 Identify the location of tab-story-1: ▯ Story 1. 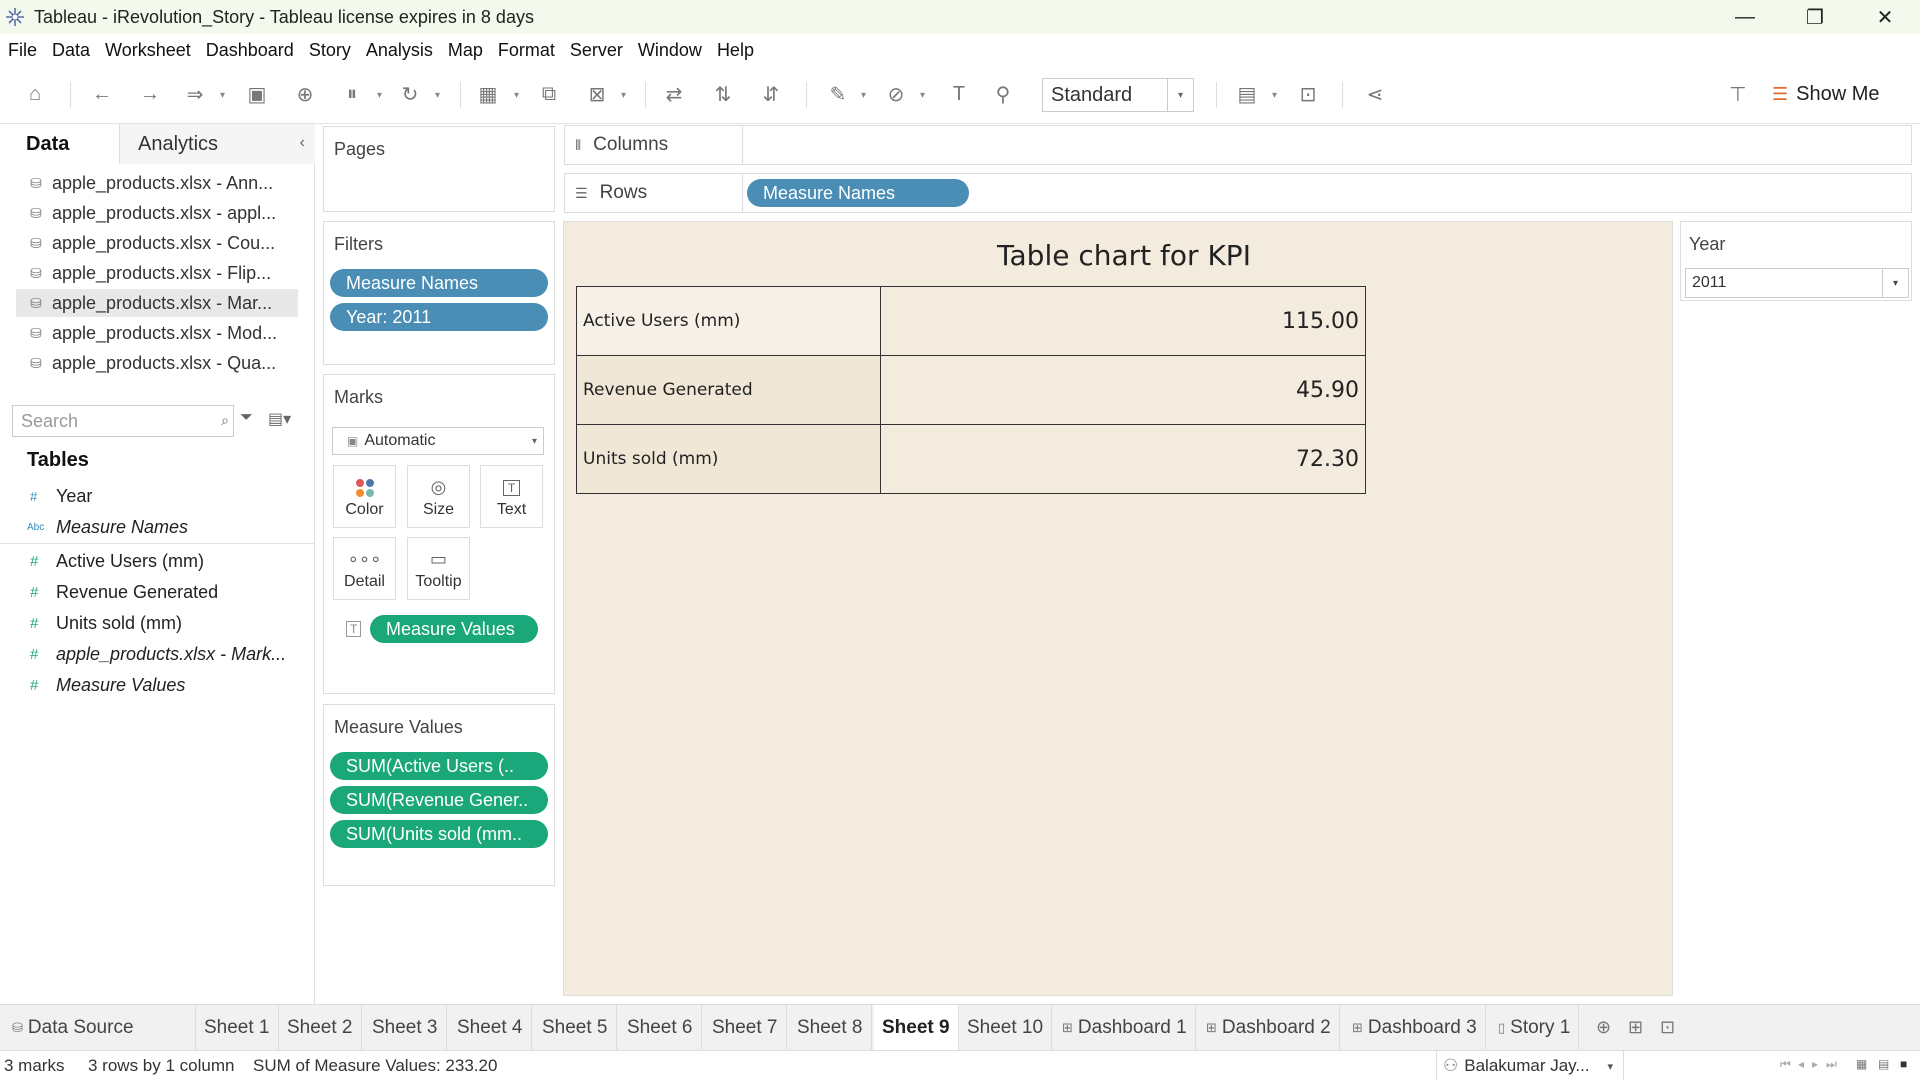
(1535, 1028).